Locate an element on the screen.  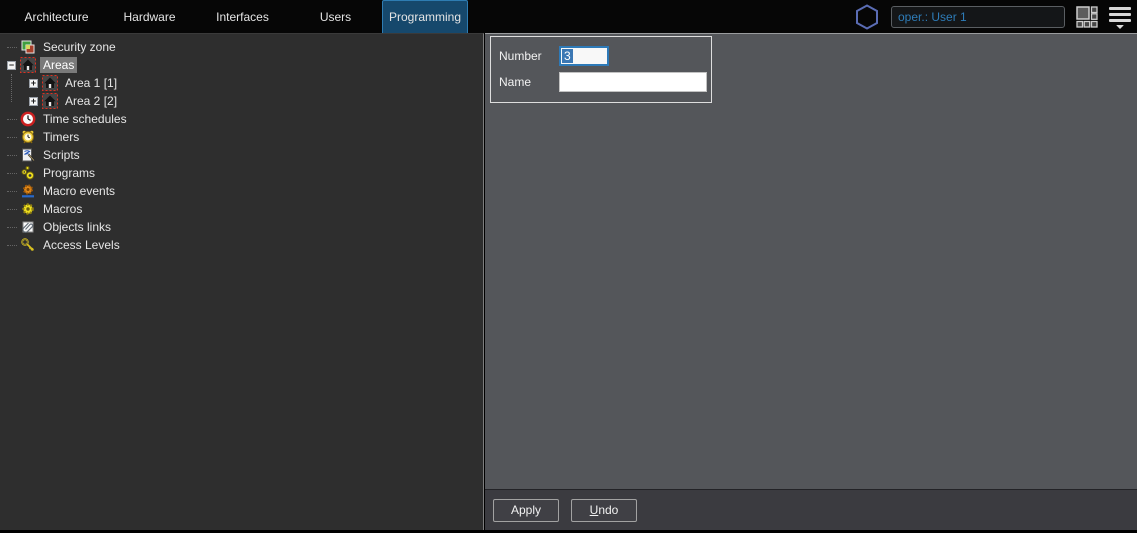
tab-interfaces: Interfaces is located at coordinates (242, 16).